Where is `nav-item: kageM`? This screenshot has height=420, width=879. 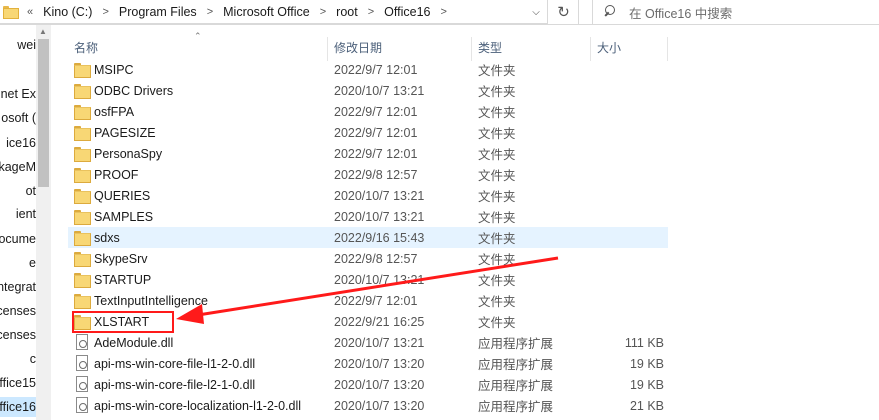 nav-item: kageM is located at coordinates (18, 167).